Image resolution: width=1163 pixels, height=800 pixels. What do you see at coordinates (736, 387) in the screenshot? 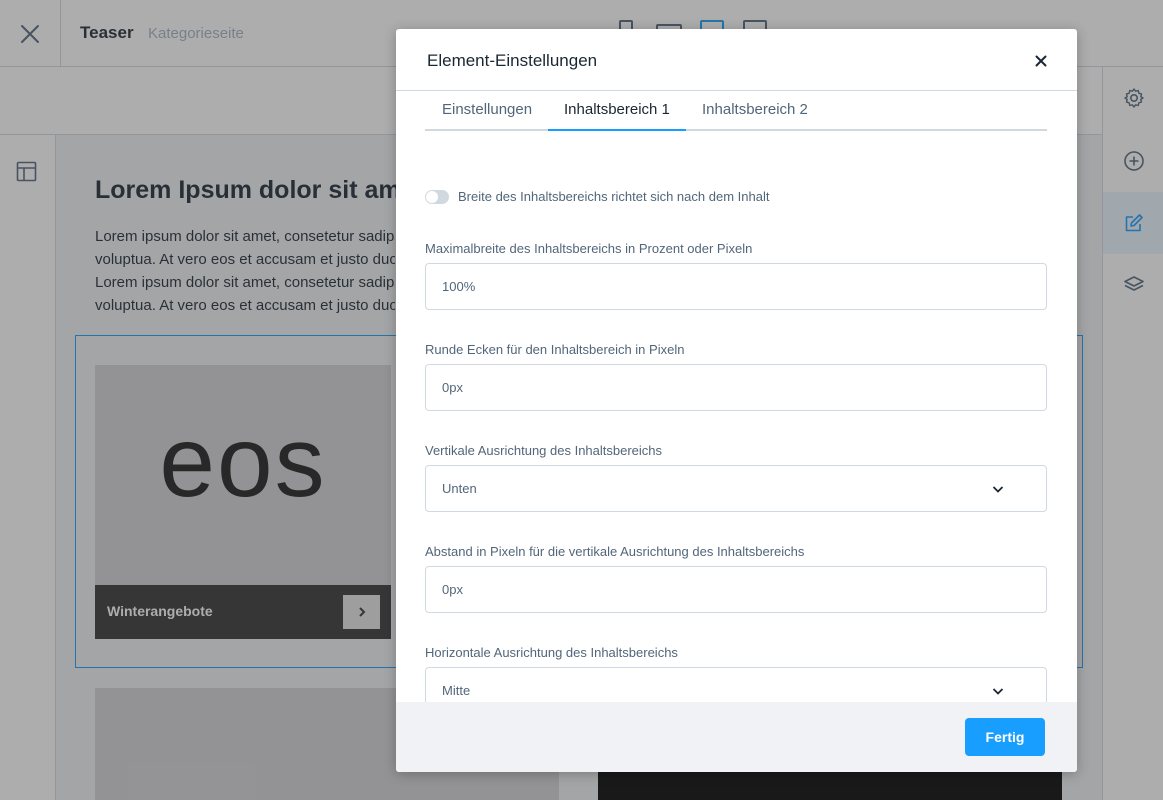
I see `border-radius-input: 0px` at bounding box center [736, 387].